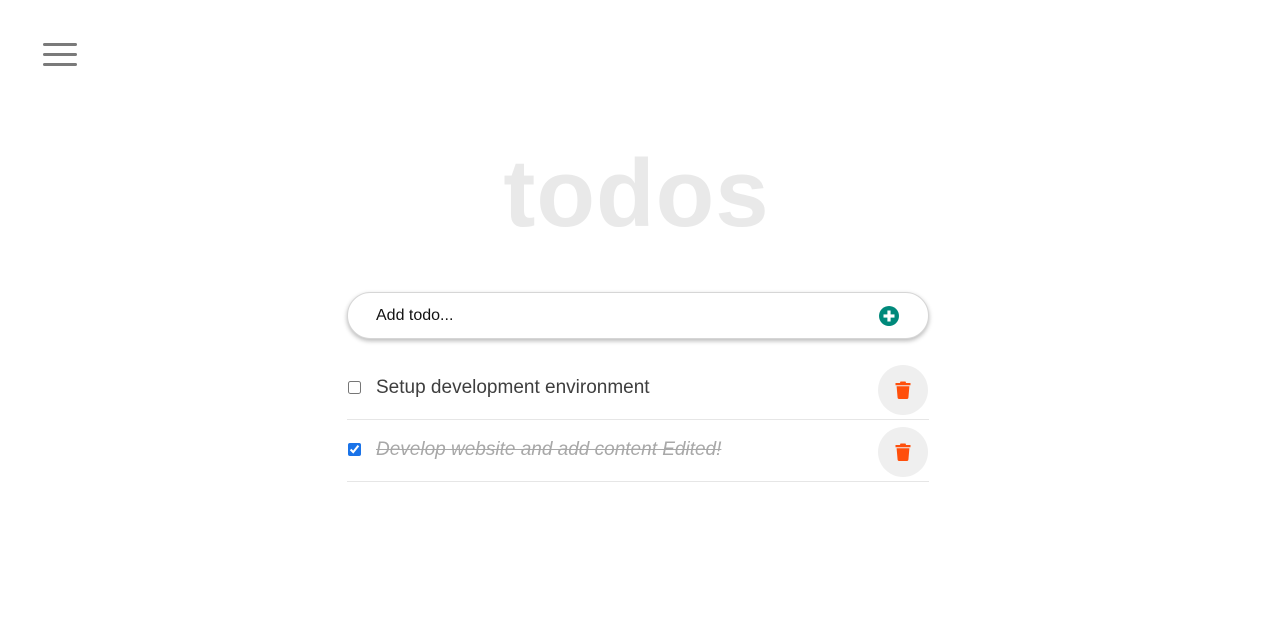 Image resolution: width=1273 pixels, height=644 pixels. I want to click on todo-item: Develop website and add content Edited!, so click(638, 451).